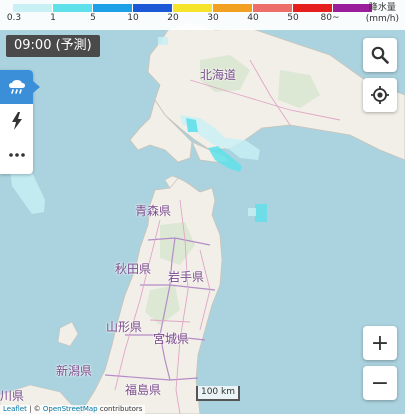  I want to click on legend-title-main: 降水量, so click(382, 8).